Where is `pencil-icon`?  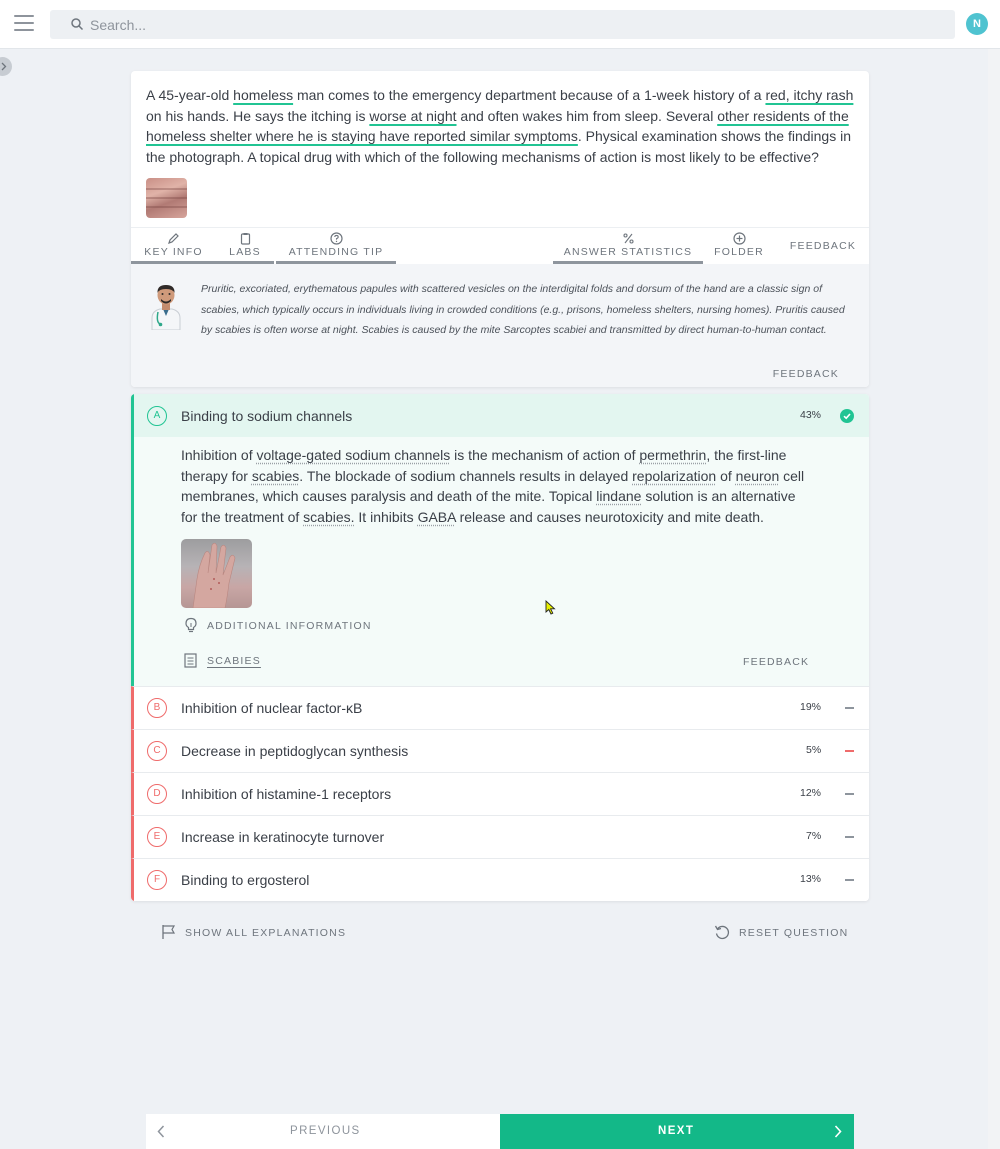 pencil-icon is located at coordinates (173, 238).